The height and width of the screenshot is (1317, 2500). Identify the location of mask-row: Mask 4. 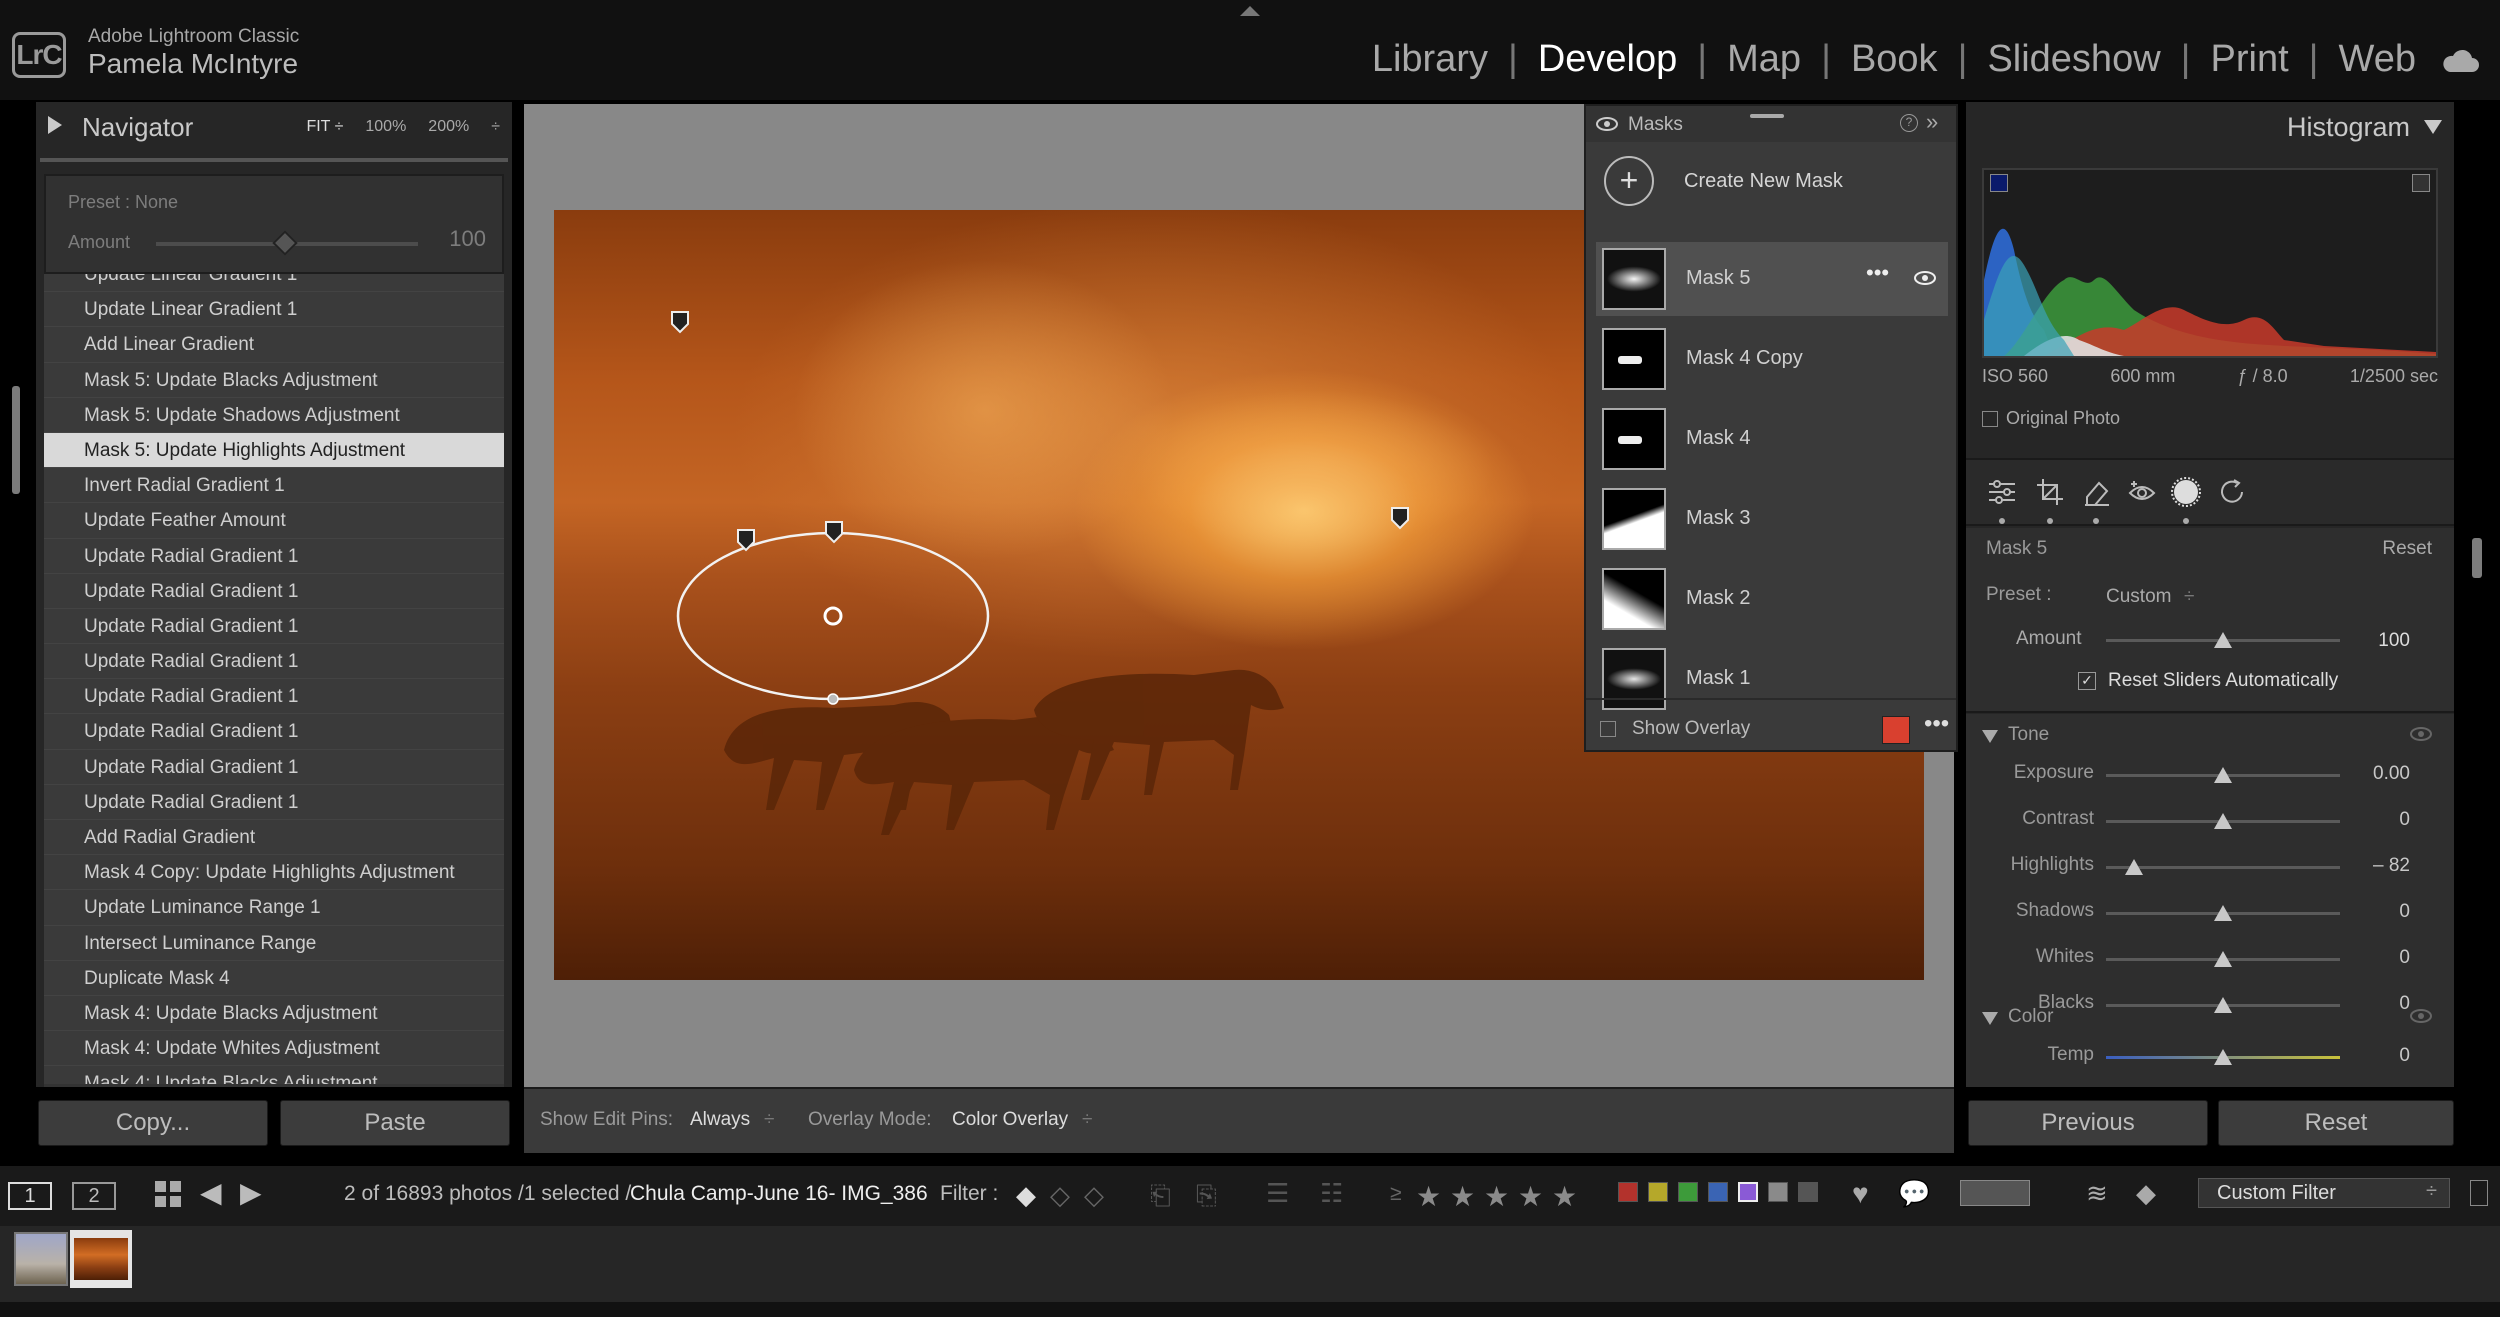
(1772, 439).